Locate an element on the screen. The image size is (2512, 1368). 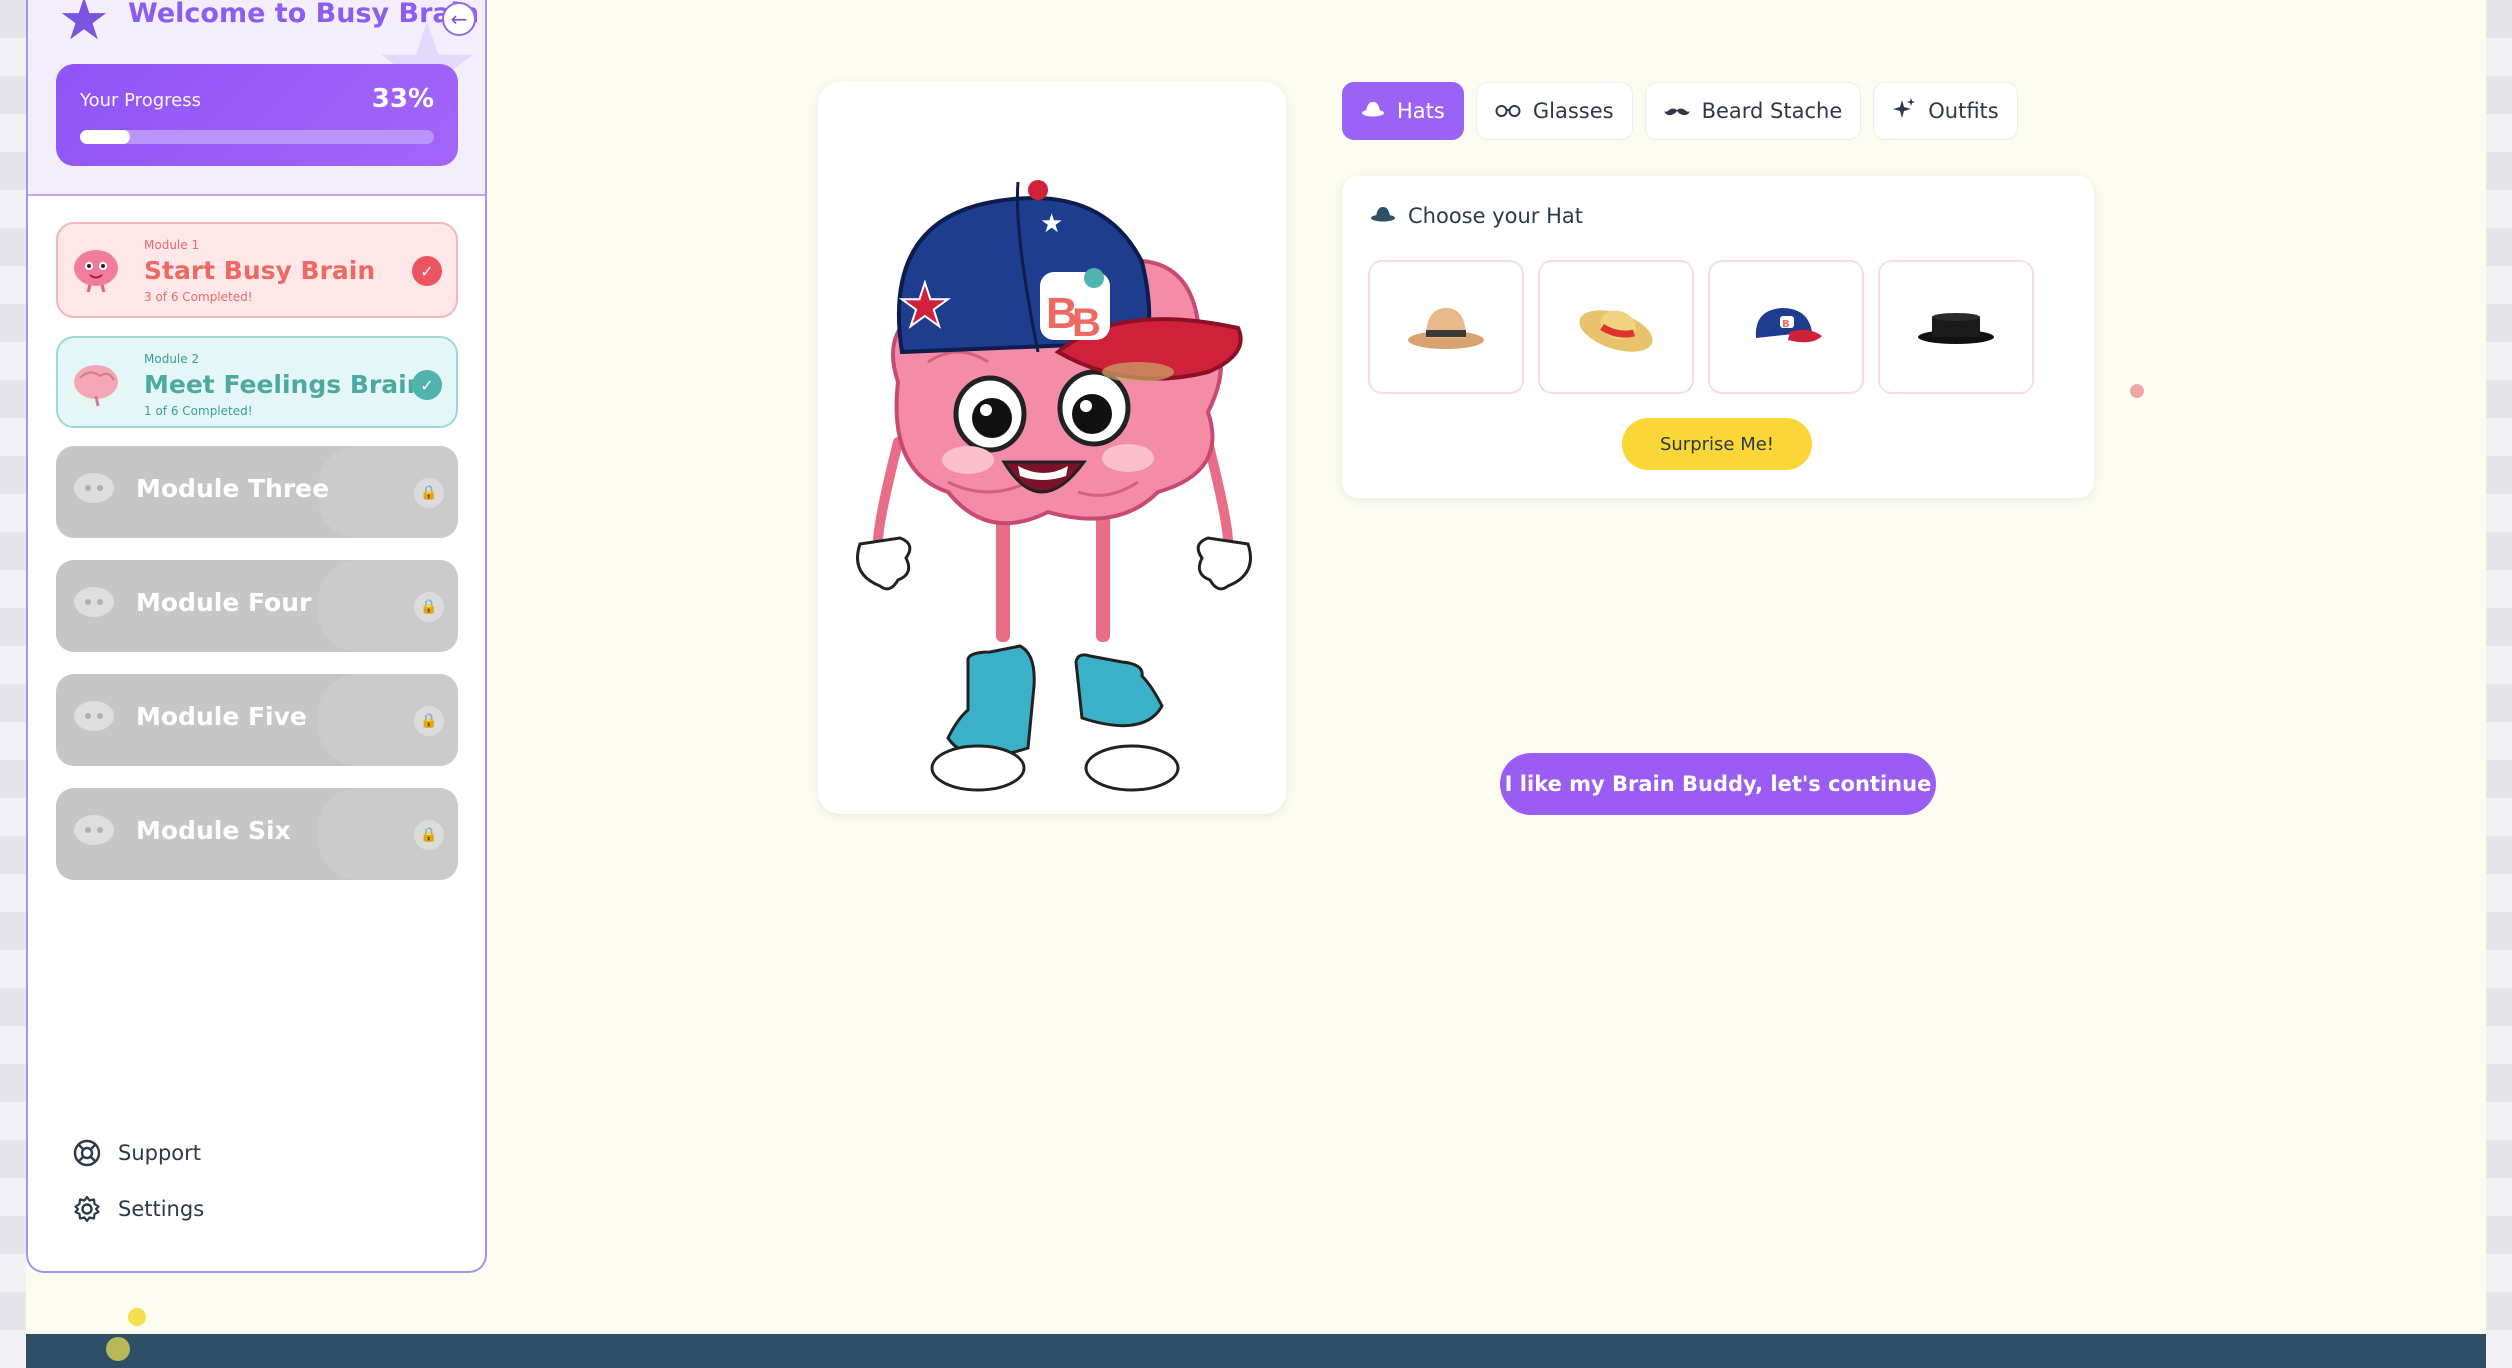
left-edge-stripes is located at coordinates (13, 684).